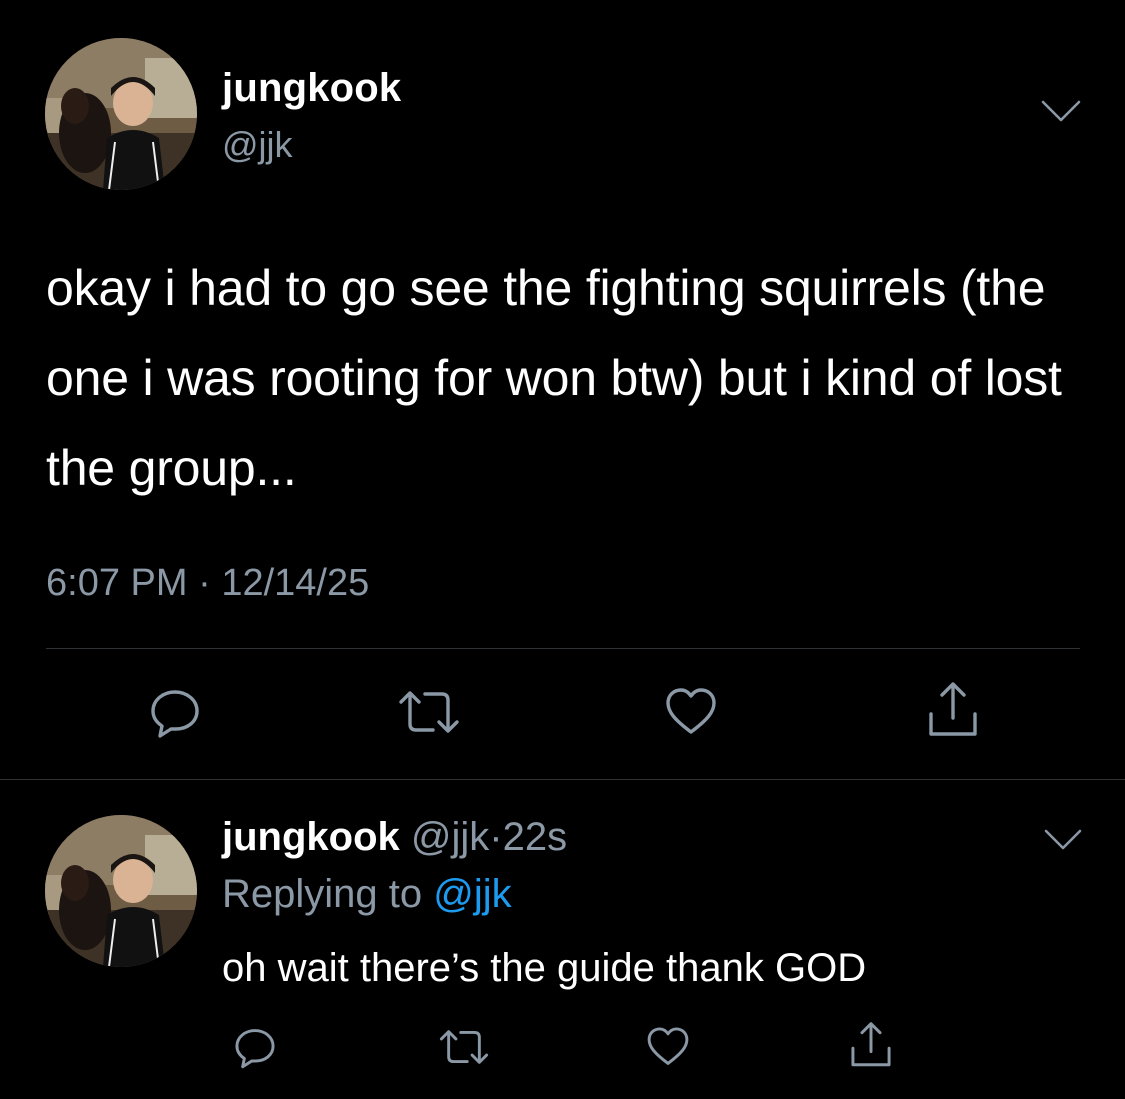  I want to click on divider, so click(563, 648).